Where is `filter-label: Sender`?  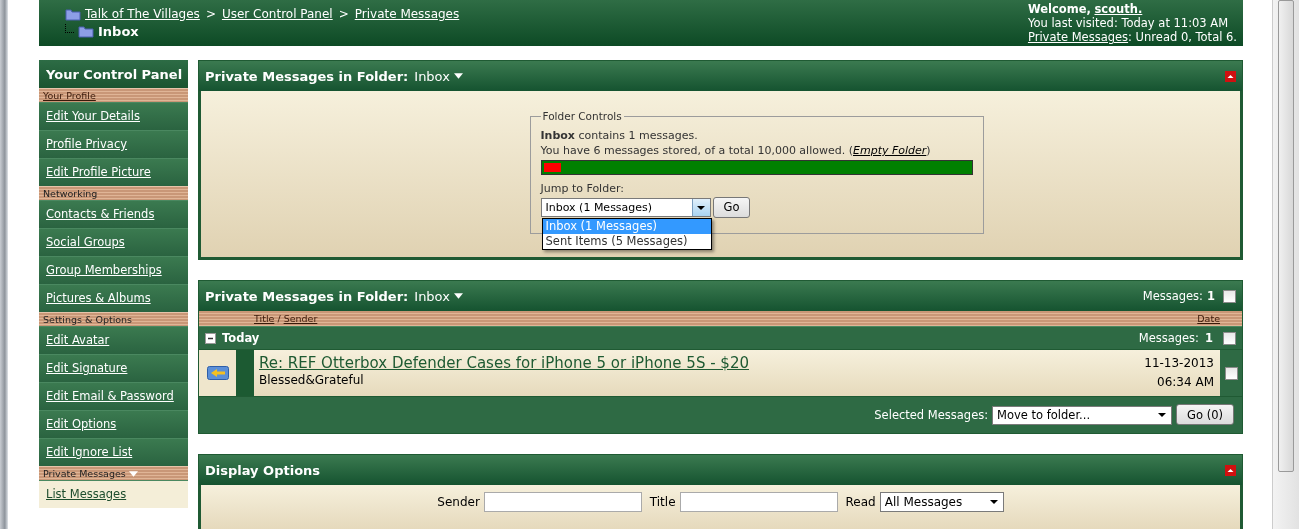
filter-label: Sender is located at coordinates (458, 502).